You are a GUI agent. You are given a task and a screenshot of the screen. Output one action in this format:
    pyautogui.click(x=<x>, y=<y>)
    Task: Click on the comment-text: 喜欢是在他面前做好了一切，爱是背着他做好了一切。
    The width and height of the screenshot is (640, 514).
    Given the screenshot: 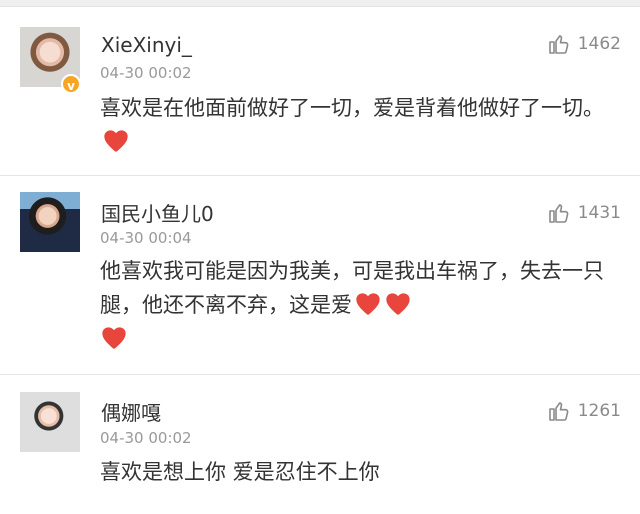 What is the action you would take?
    pyautogui.click(x=363, y=125)
    